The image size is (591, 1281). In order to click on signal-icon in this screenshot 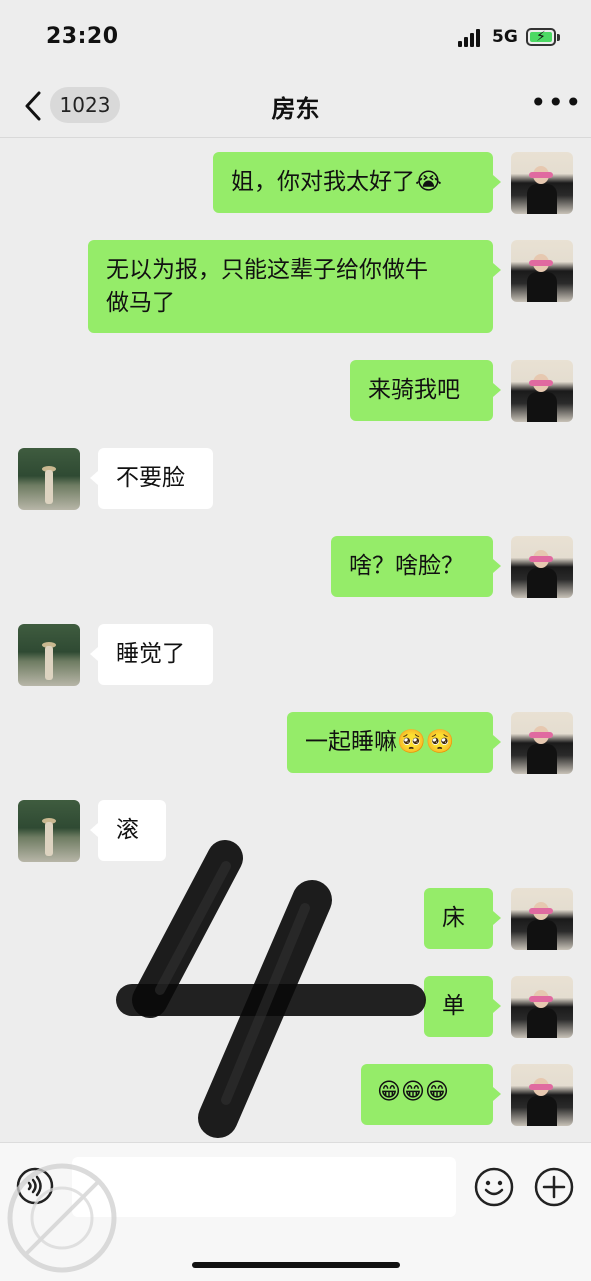, I will do `click(471, 38)`.